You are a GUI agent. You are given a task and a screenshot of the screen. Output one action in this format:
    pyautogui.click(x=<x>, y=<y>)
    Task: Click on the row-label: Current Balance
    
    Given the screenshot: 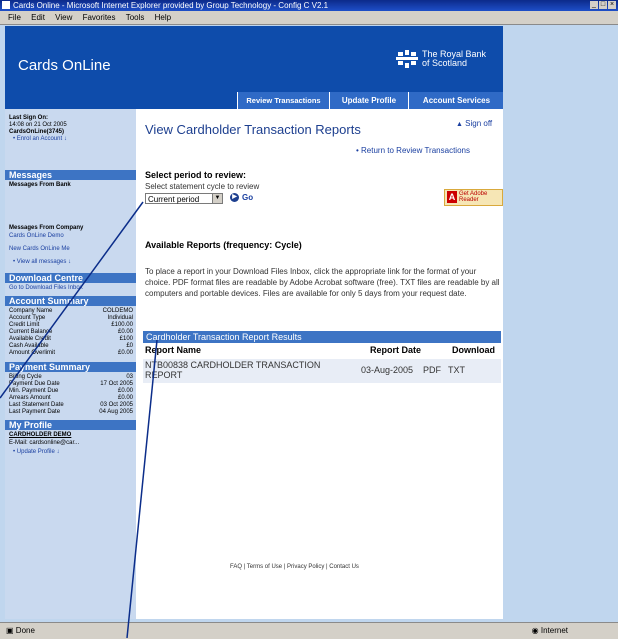 What is the action you would take?
    pyautogui.click(x=31, y=332)
    